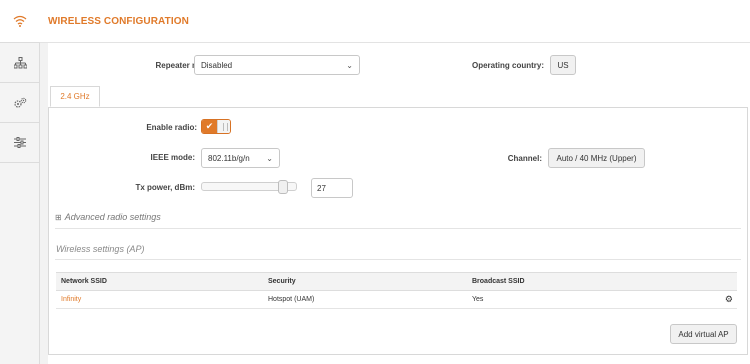 The width and height of the screenshot is (750, 364). I want to click on tx-power-slider-handle, so click(283, 187).